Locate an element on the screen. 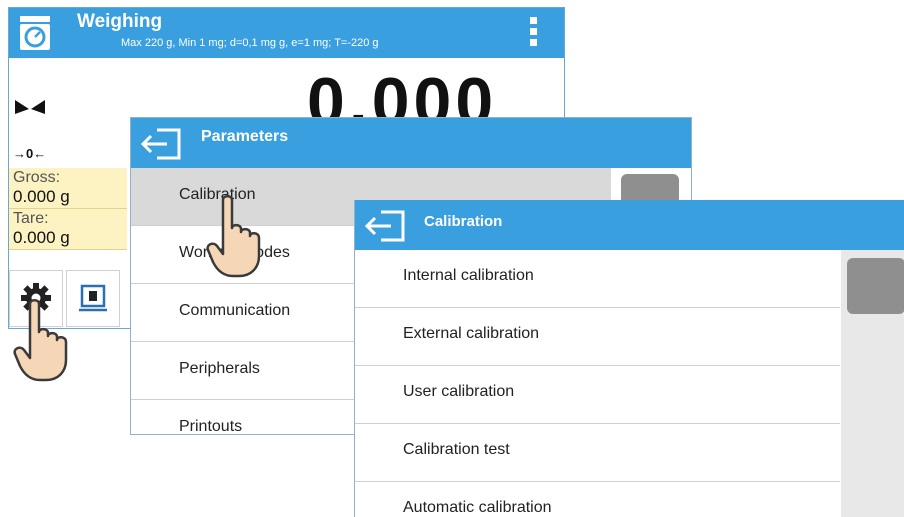 The width and height of the screenshot is (904, 517). gross-field: Gross: 0.000 g is located at coordinates (68, 188).